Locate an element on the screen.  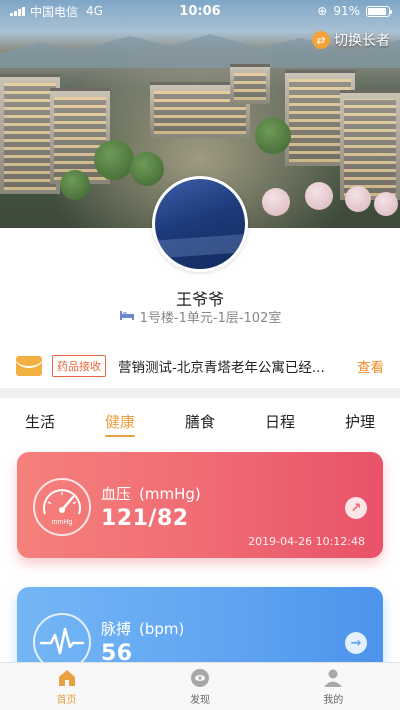
tab-label: 健康 is located at coordinates (119, 421).